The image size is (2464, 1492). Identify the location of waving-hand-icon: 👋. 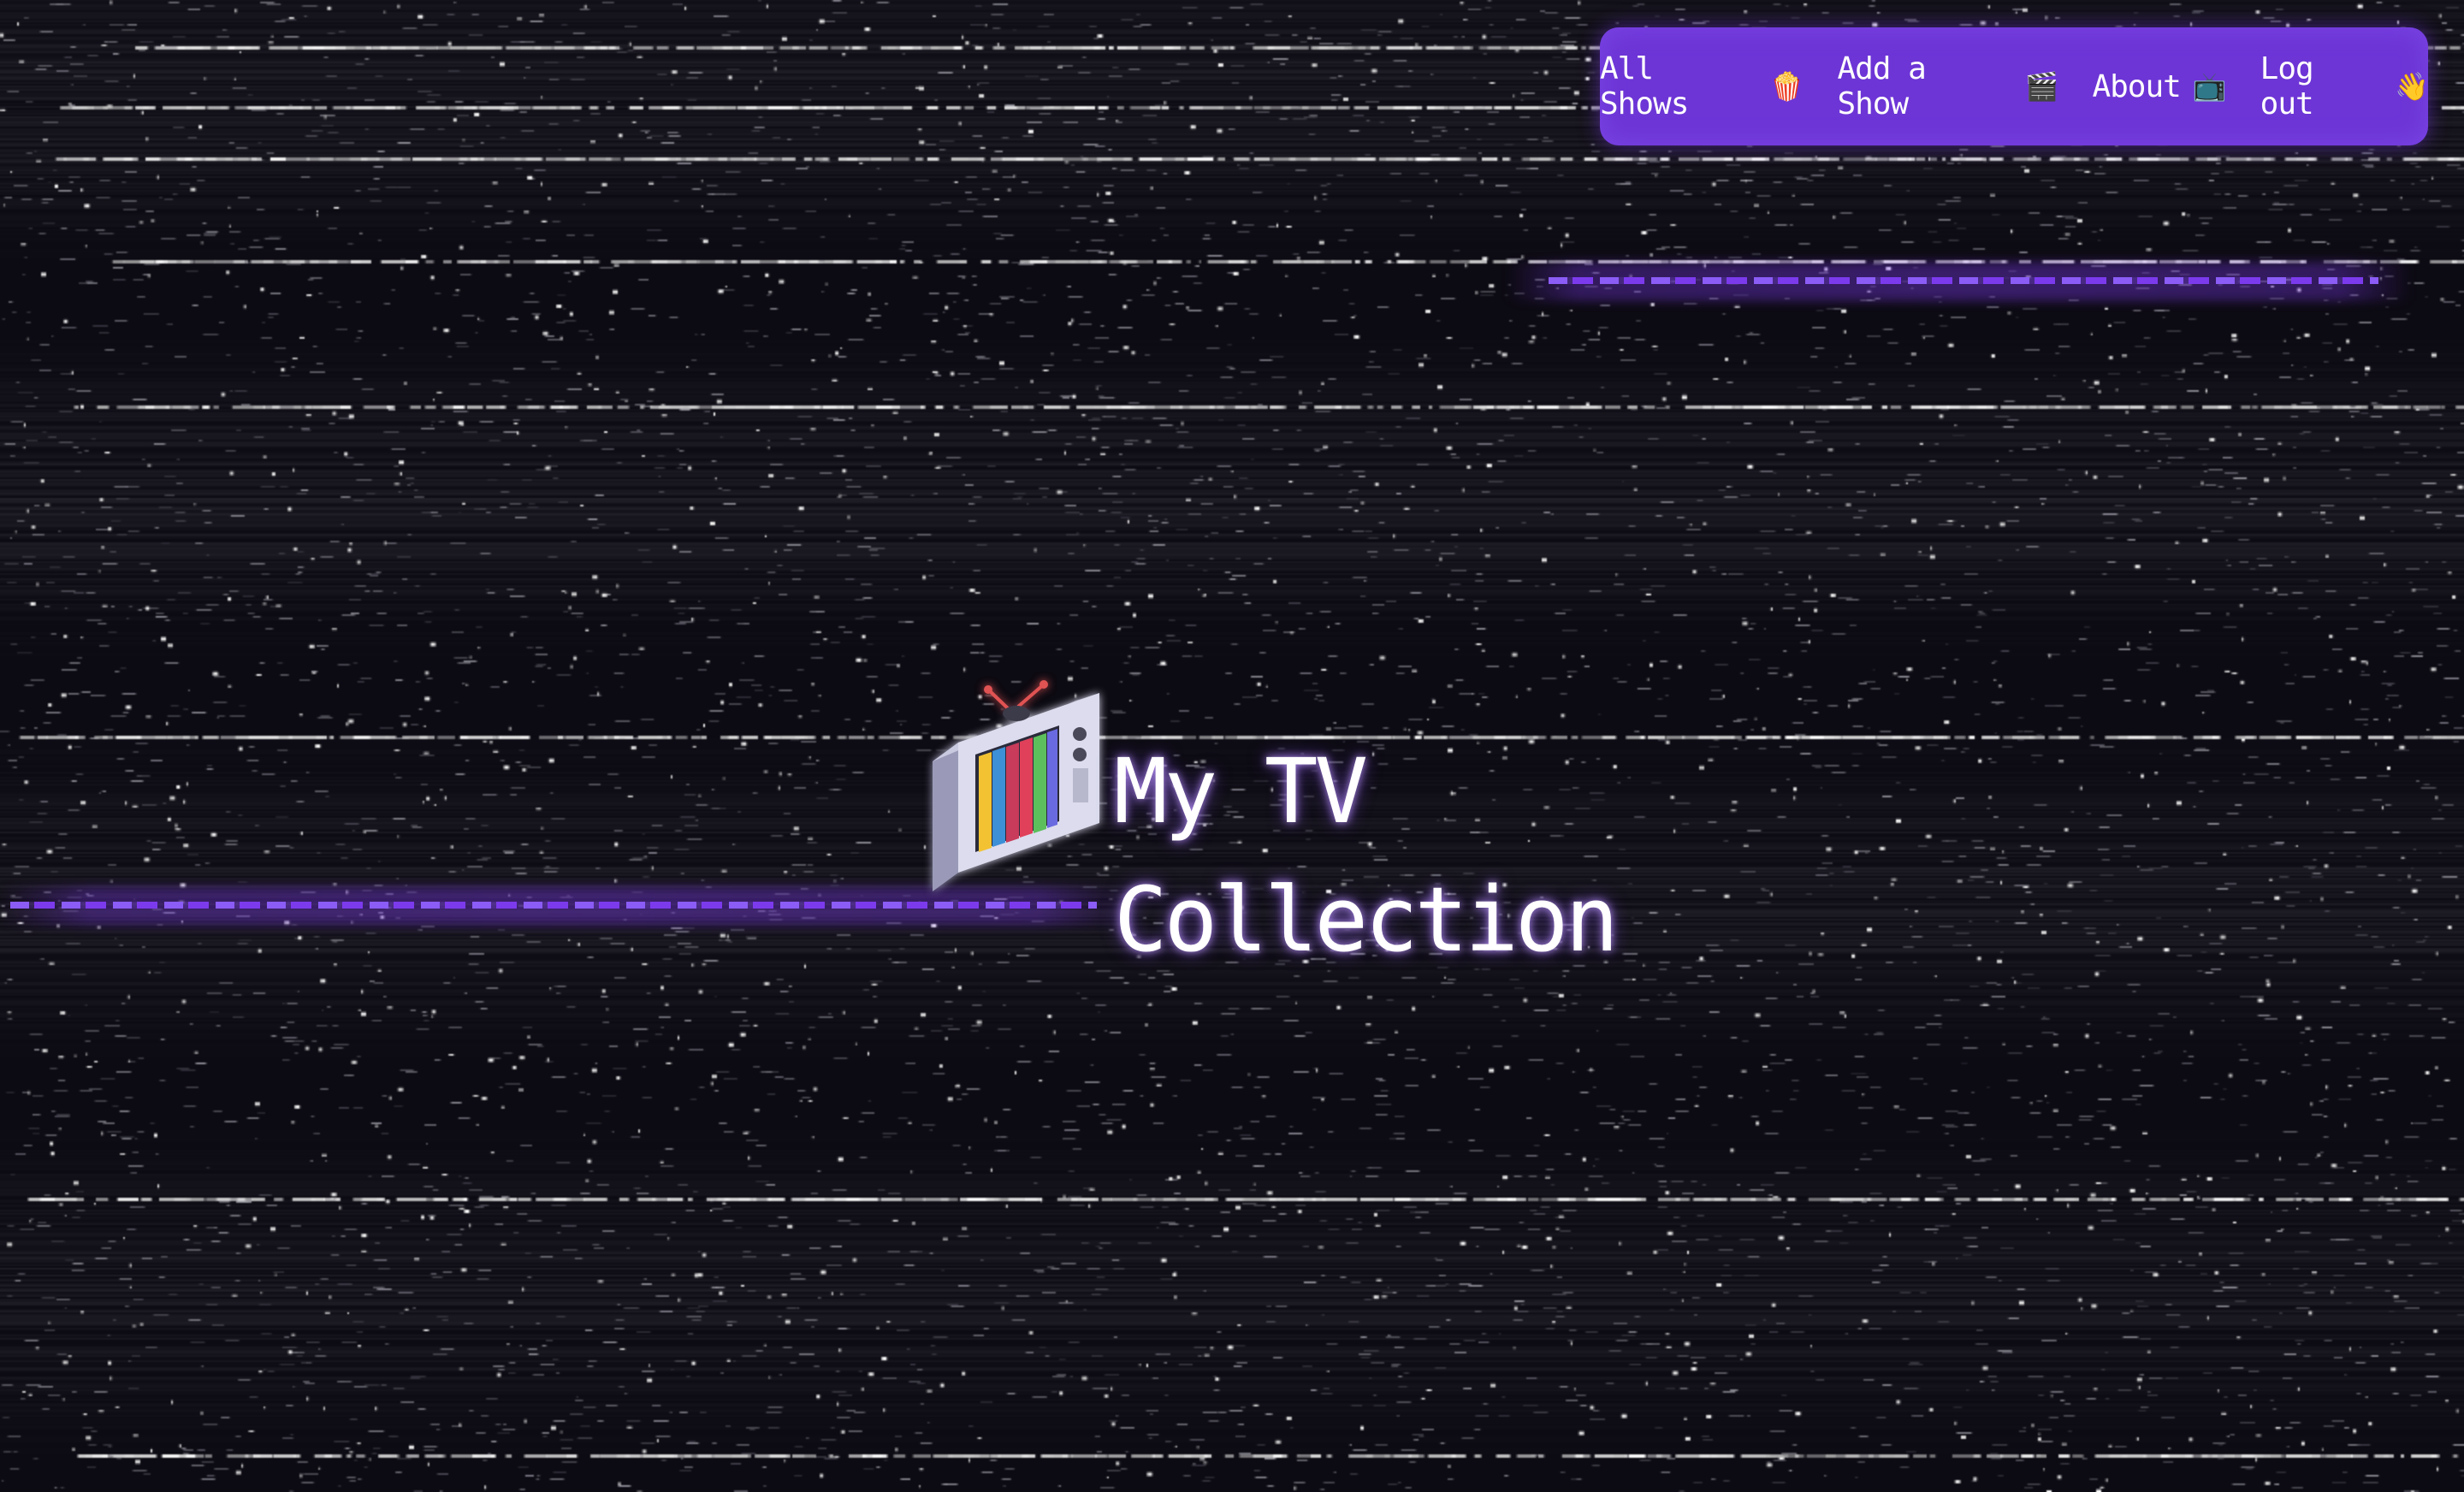
(2412, 86).